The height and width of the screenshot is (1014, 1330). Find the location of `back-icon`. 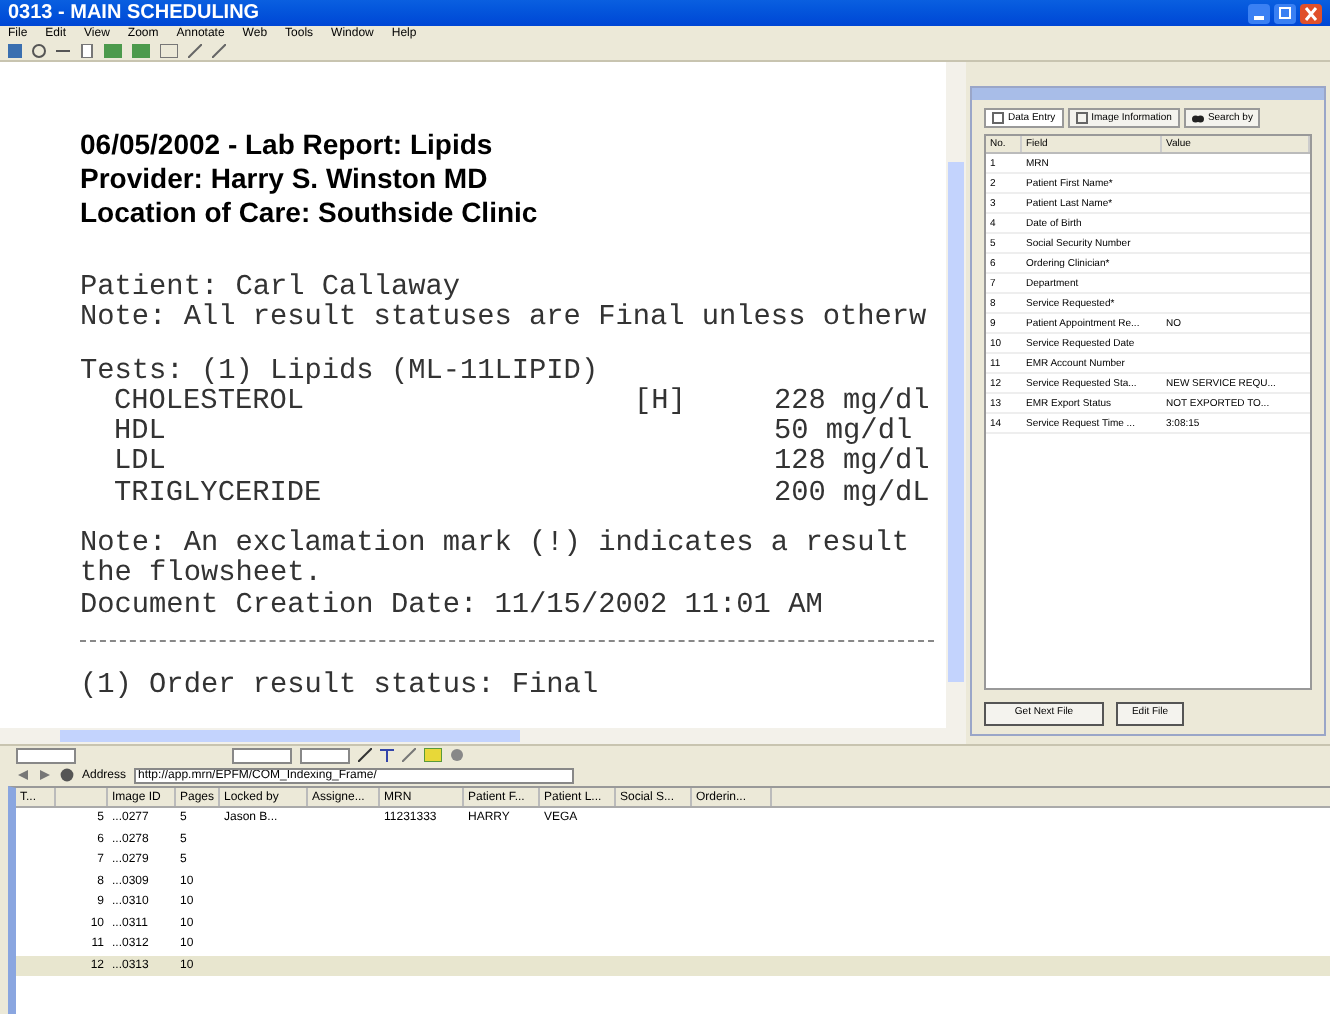

back-icon is located at coordinates (23, 775).